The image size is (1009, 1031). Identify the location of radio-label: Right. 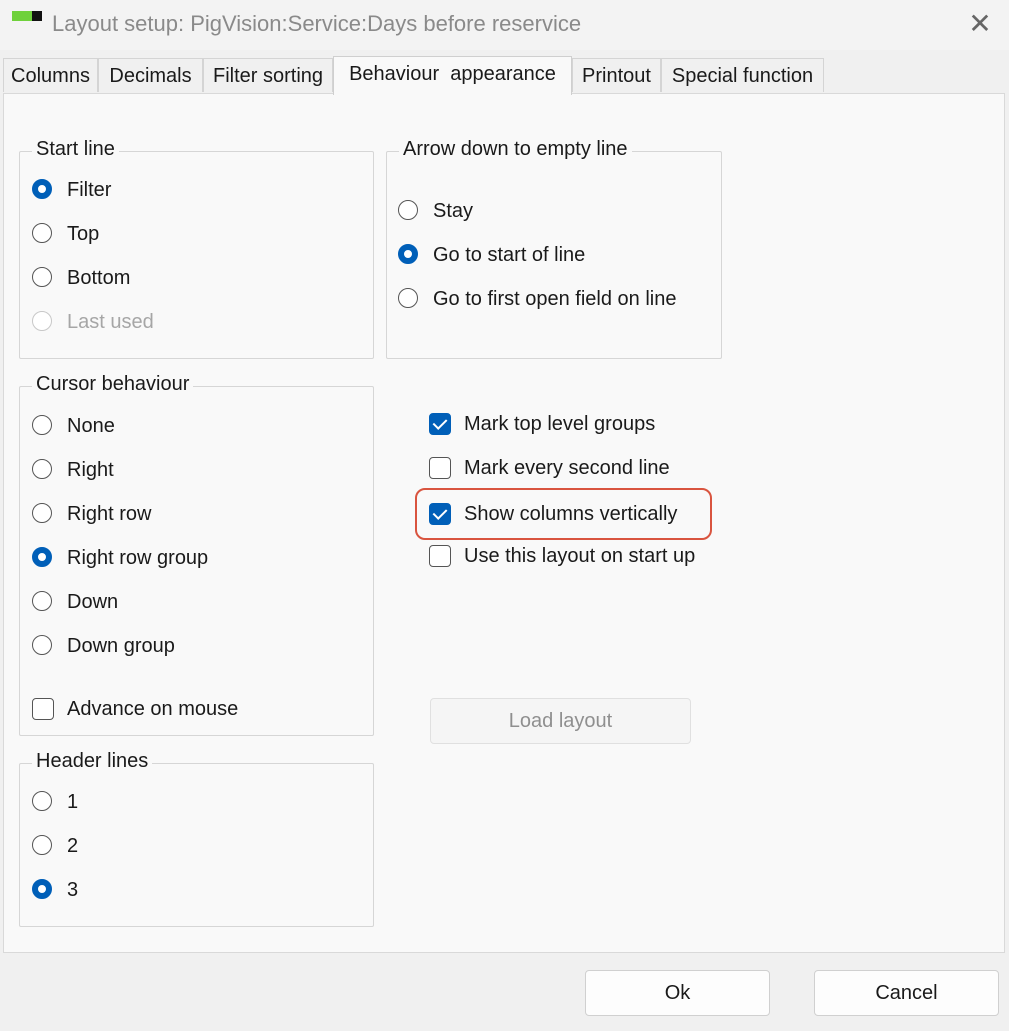
(90, 470).